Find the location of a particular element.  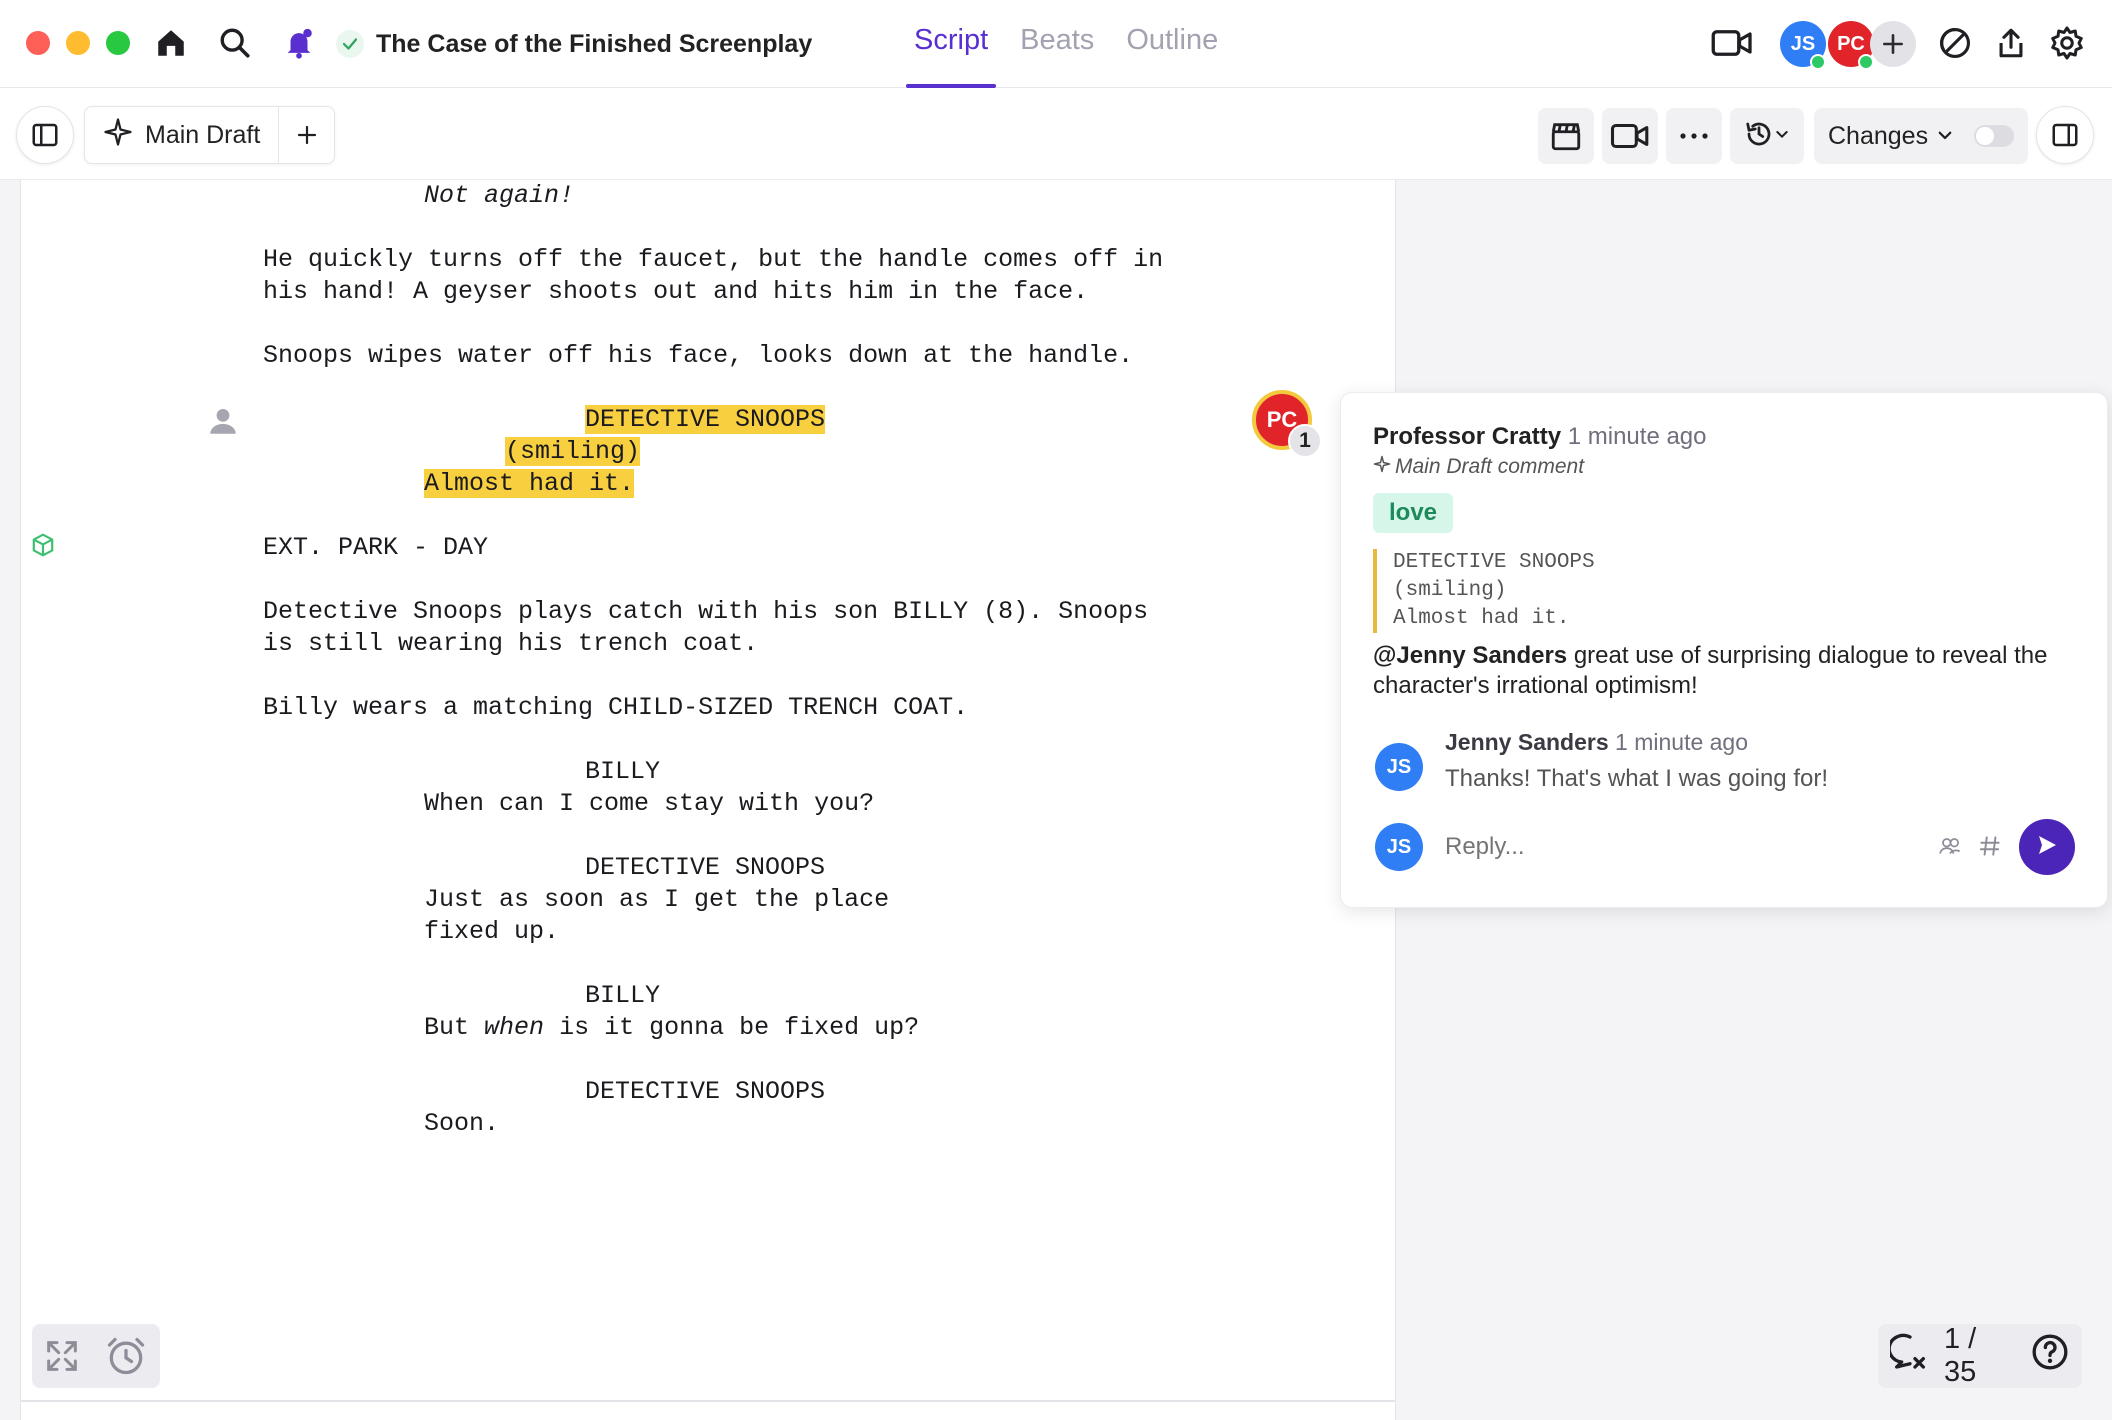

notifications-bell-icon is located at coordinates (299, 43).